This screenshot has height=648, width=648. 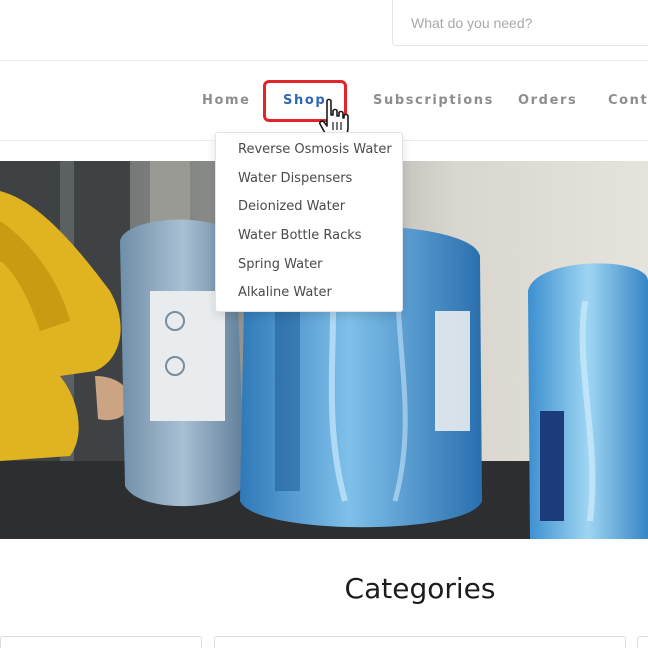 What do you see at coordinates (420, 588) in the screenshot?
I see `categories-heading: Categories` at bounding box center [420, 588].